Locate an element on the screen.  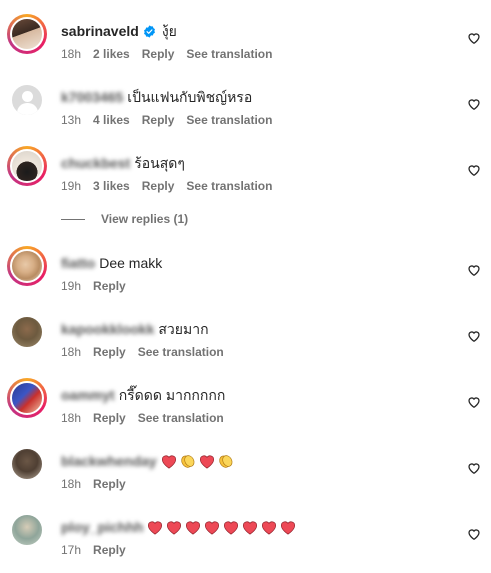
comment-text-line: fiatto Dee makk is located at coordinates (111, 263).